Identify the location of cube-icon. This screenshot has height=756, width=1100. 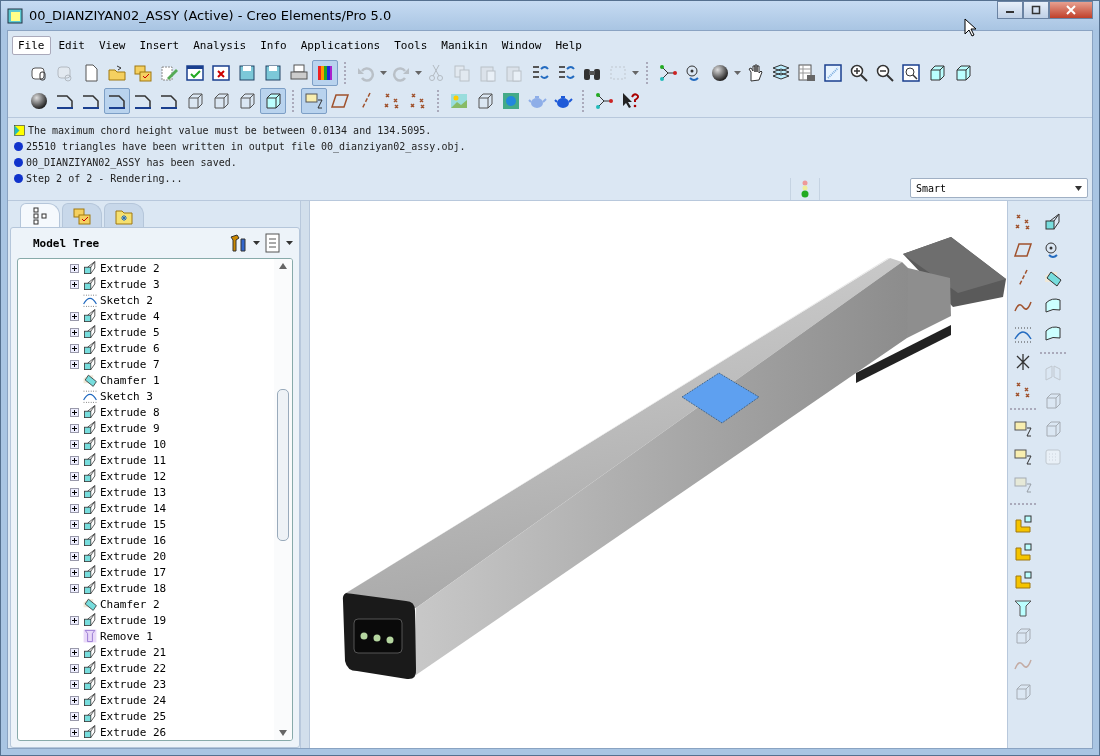
(273, 101).